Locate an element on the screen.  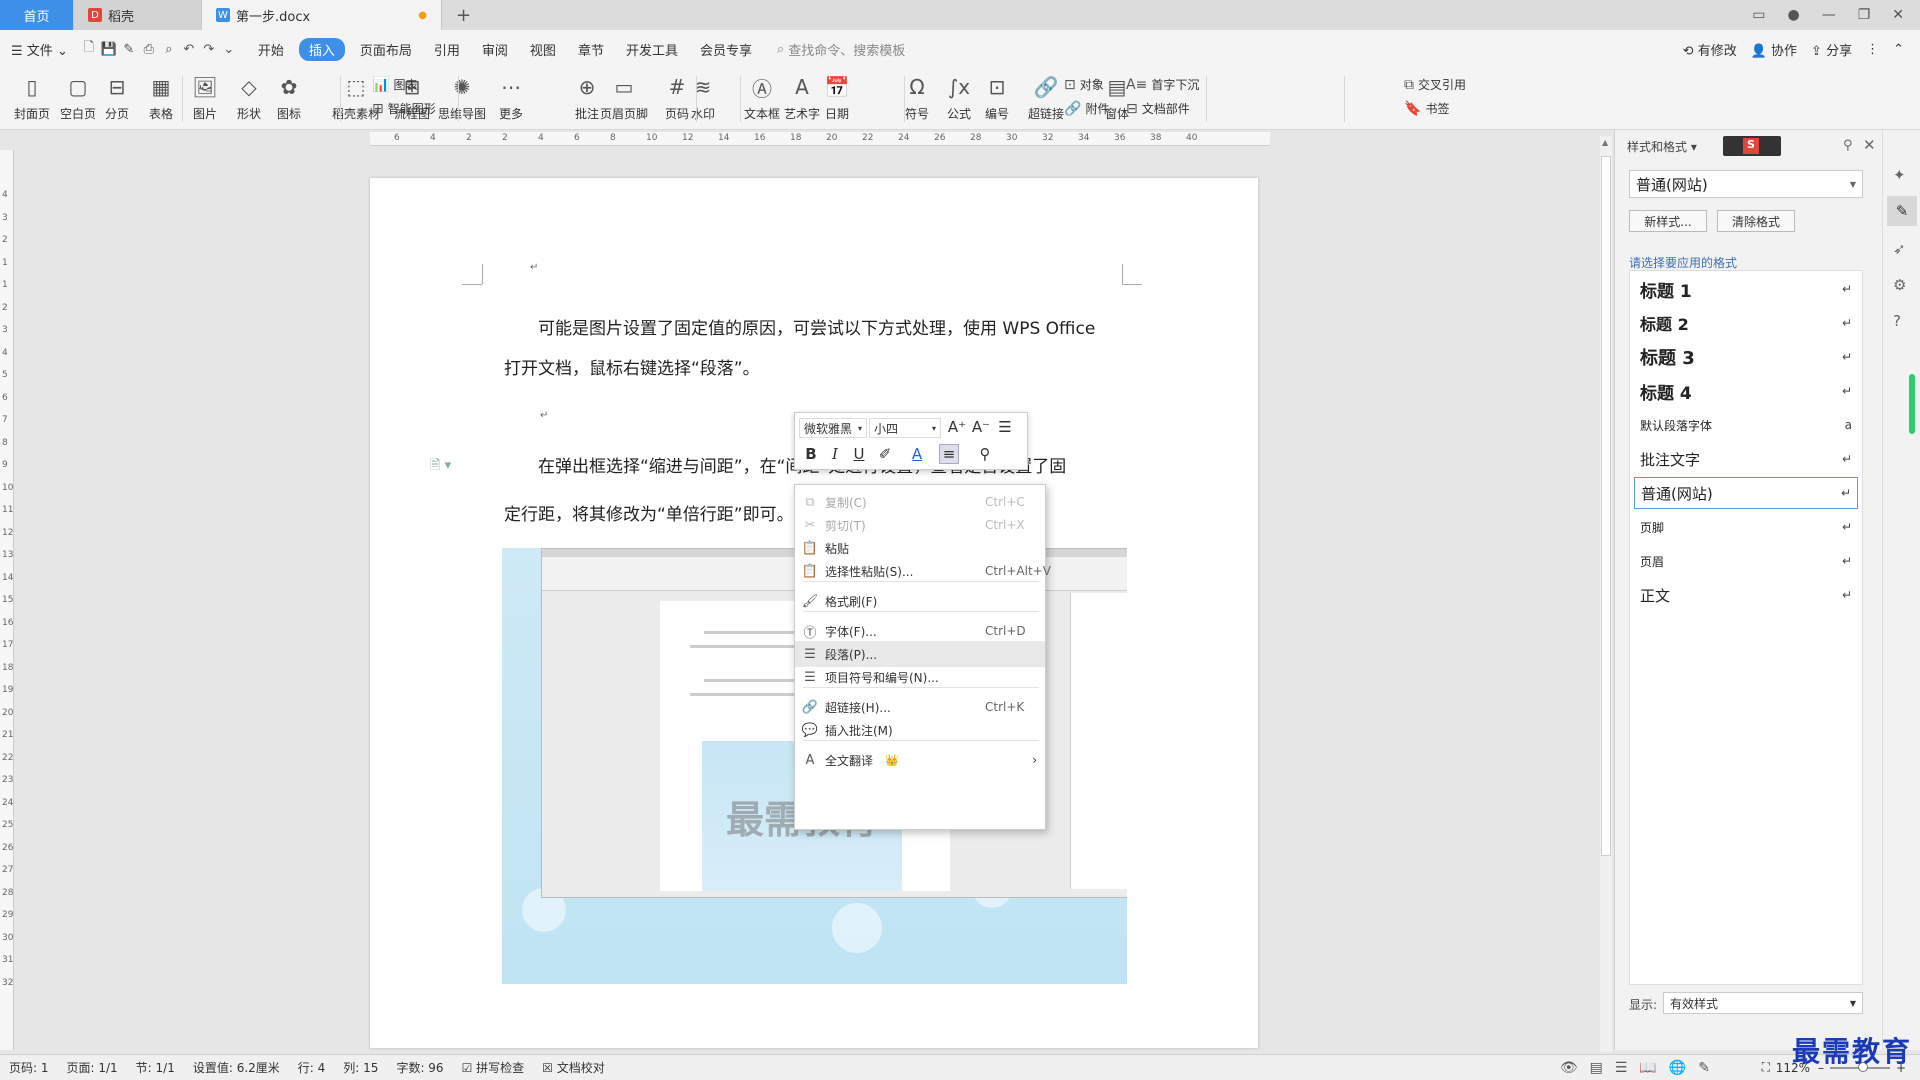
customize-icon: ⌄ is located at coordinates (229, 49).